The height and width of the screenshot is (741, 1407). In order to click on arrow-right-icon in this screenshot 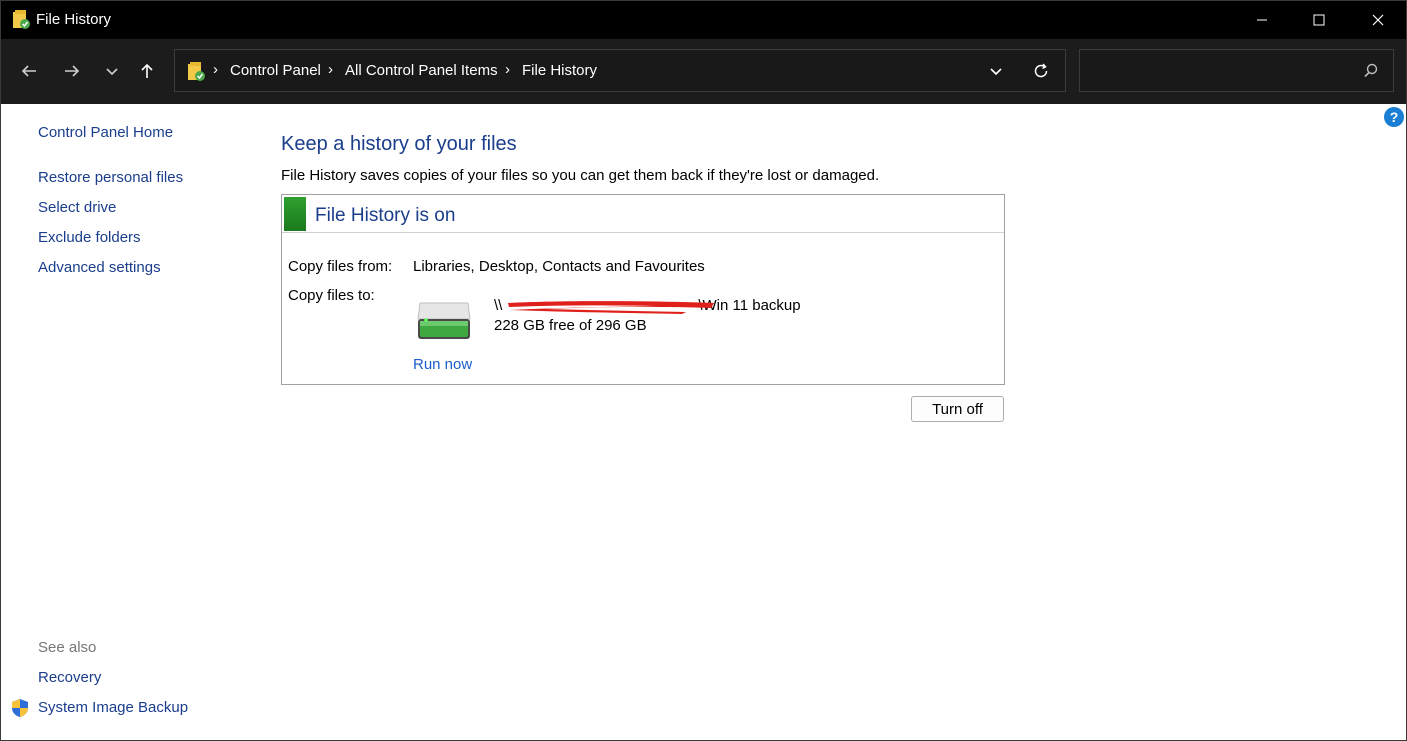, I will do `click(72, 71)`.